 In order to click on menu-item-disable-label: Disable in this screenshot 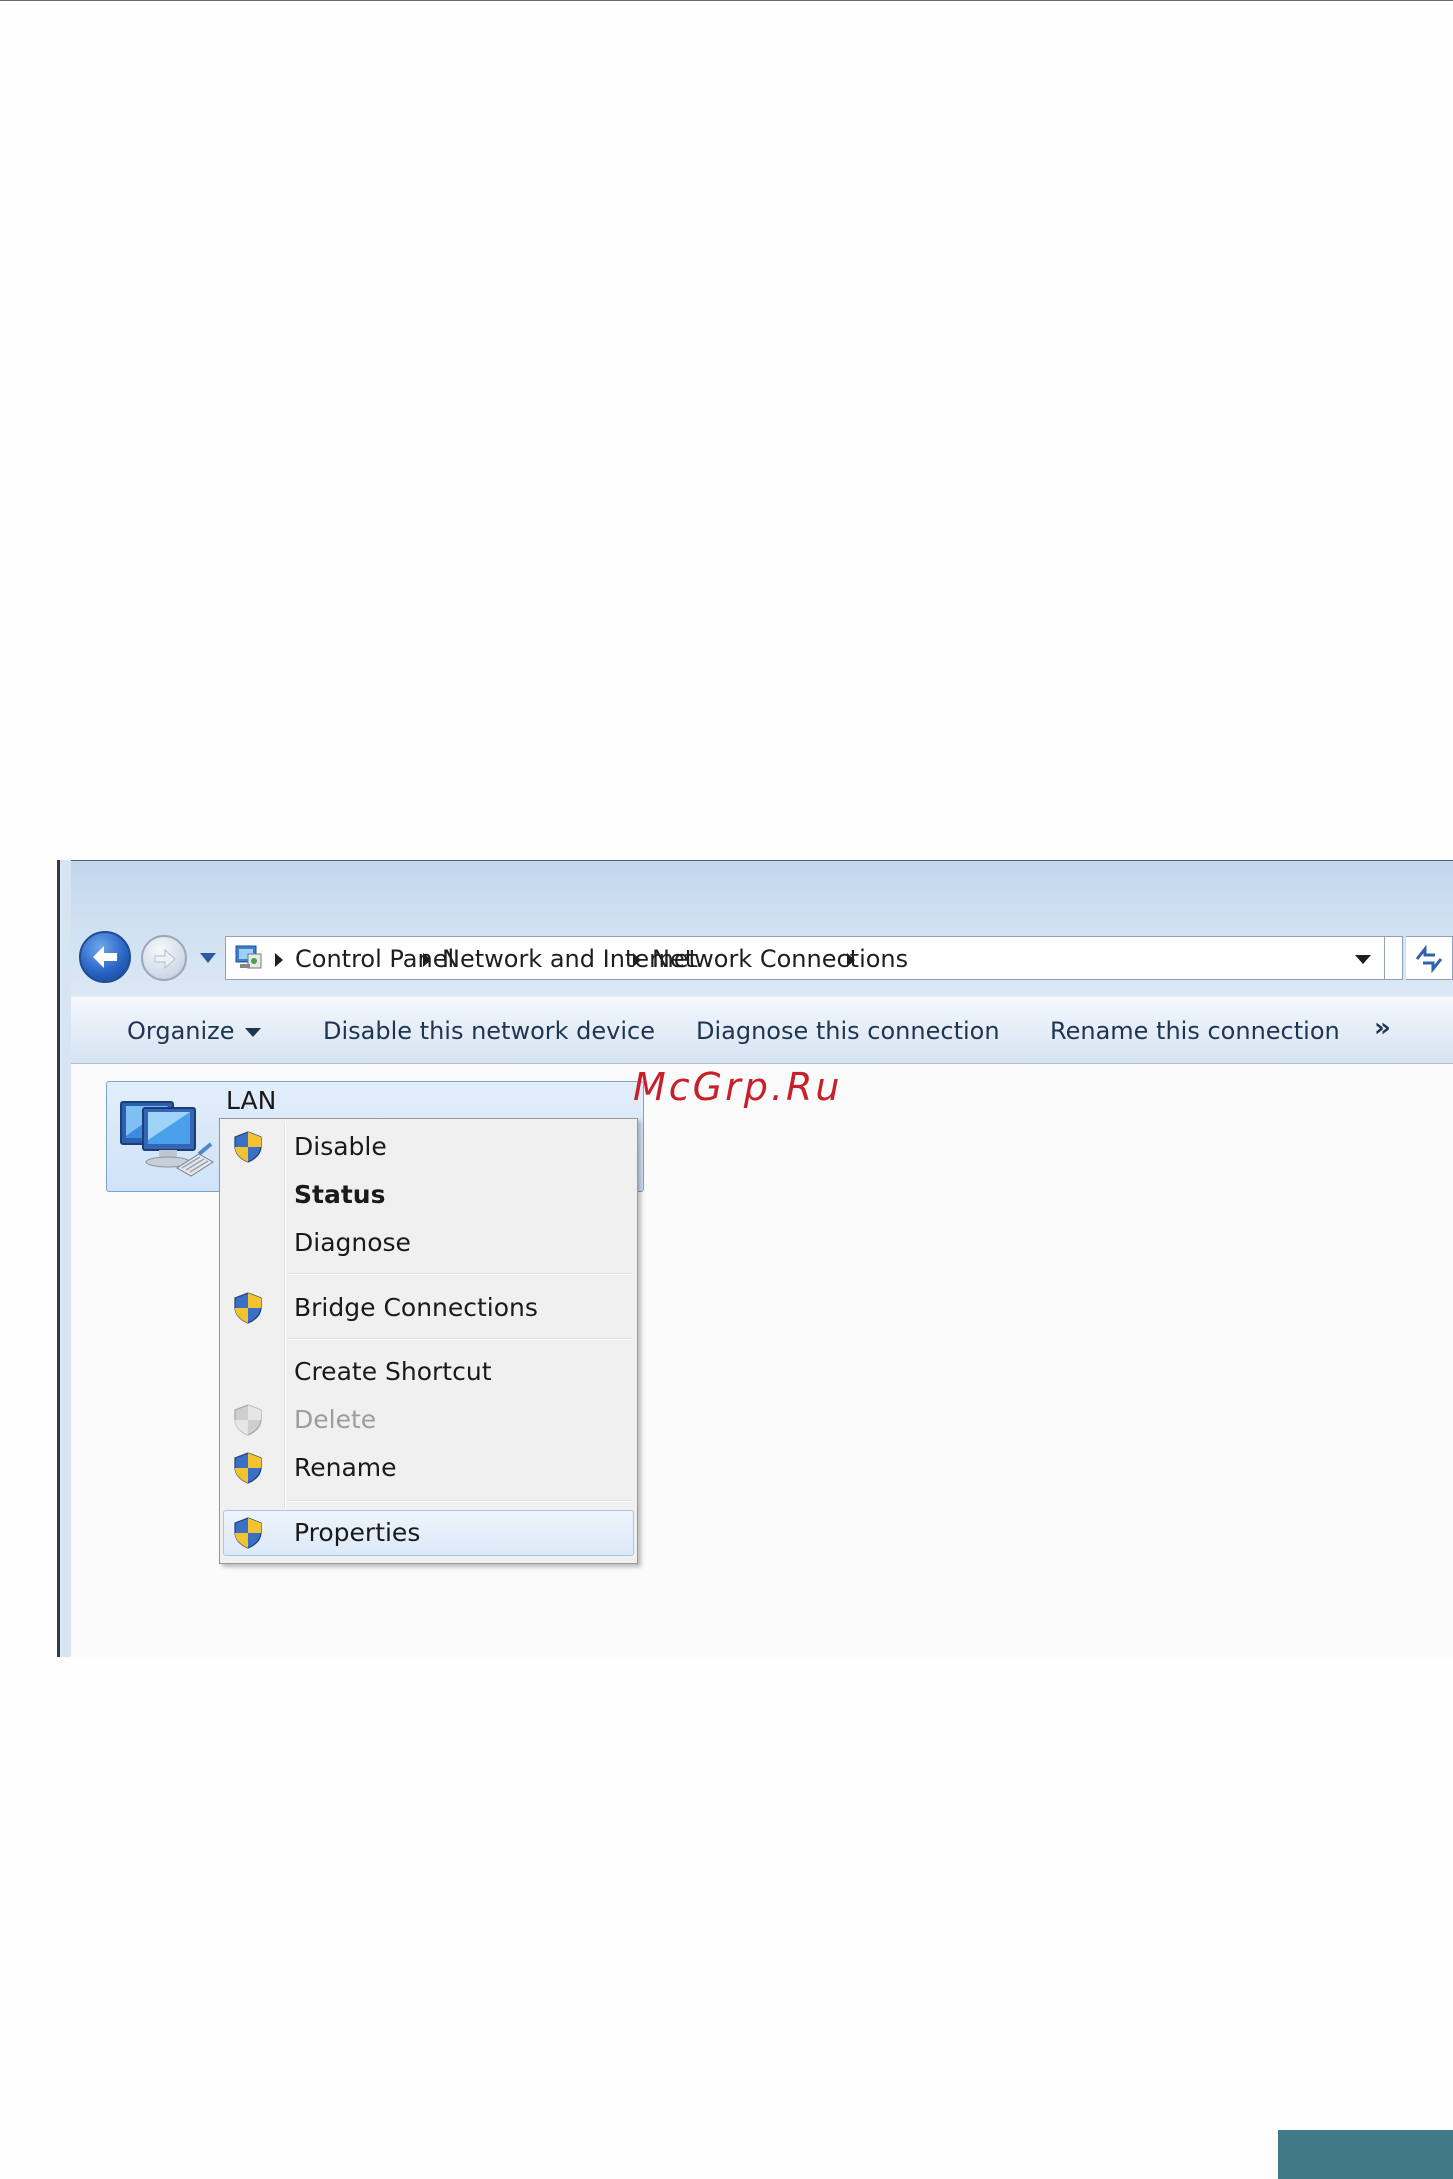, I will do `click(340, 1146)`.